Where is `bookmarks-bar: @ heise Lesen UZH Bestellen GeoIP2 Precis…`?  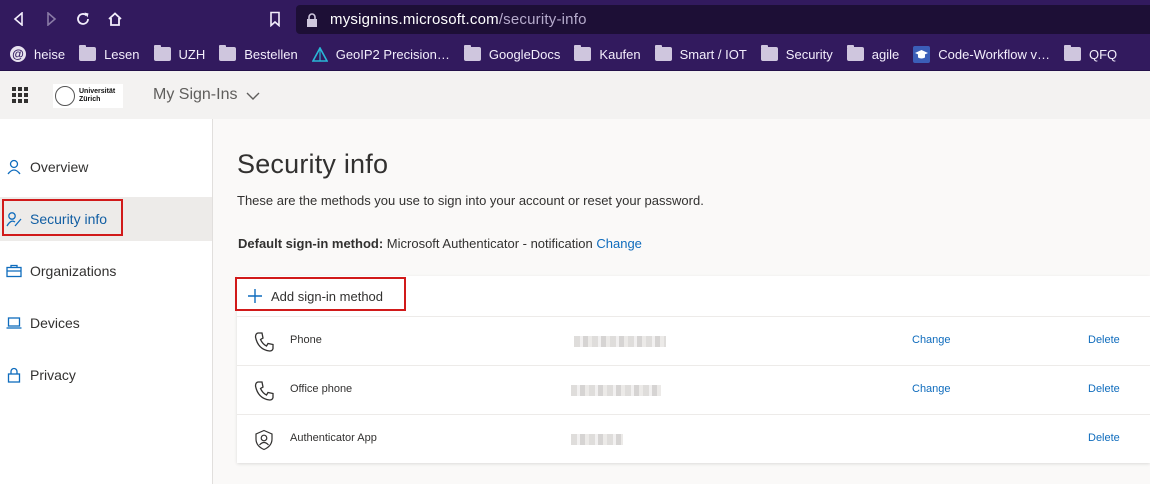 bookmarks-bar: @ heise Lesen UZH Bestellen GeoIP2 Precis… is located at coordinates (575, 54).